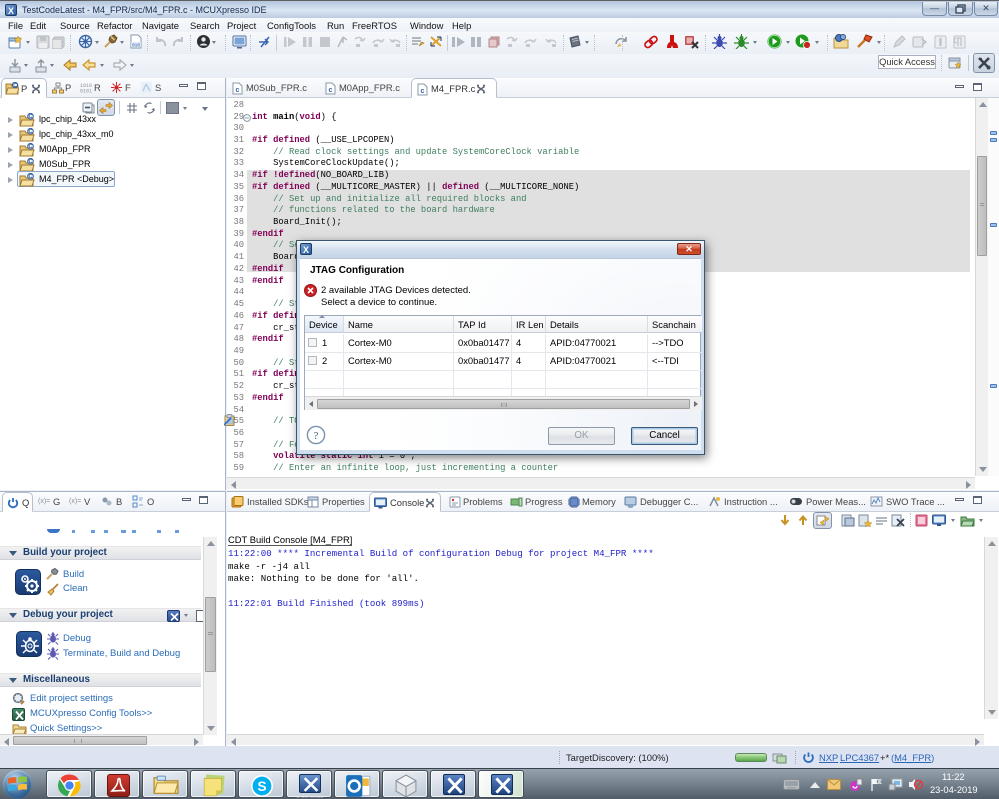  What do you see at coordinates (86, 91) in the screenshot?
I see `svg-text: 0101` at bounding box center [86, 91].